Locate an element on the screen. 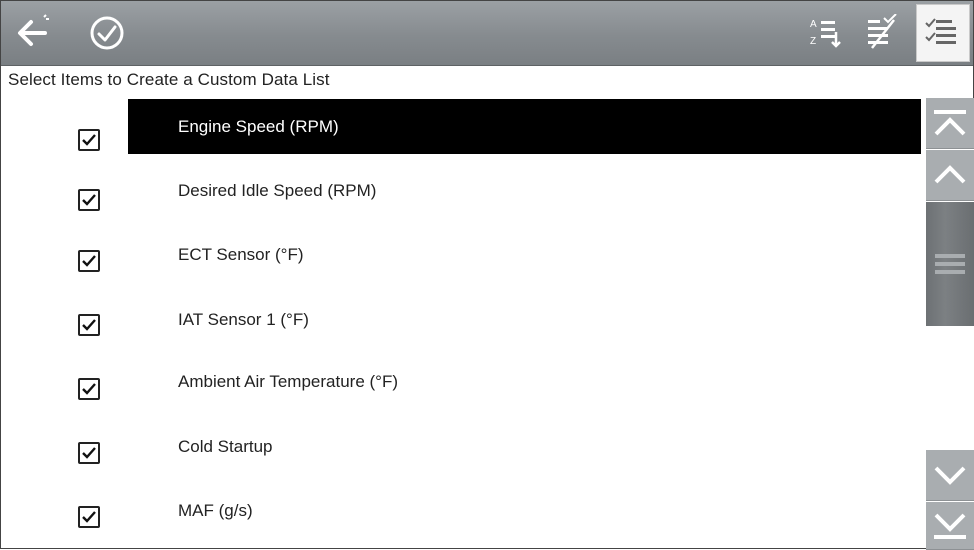  deselect-all-icon is located at coordinates (882, 31).